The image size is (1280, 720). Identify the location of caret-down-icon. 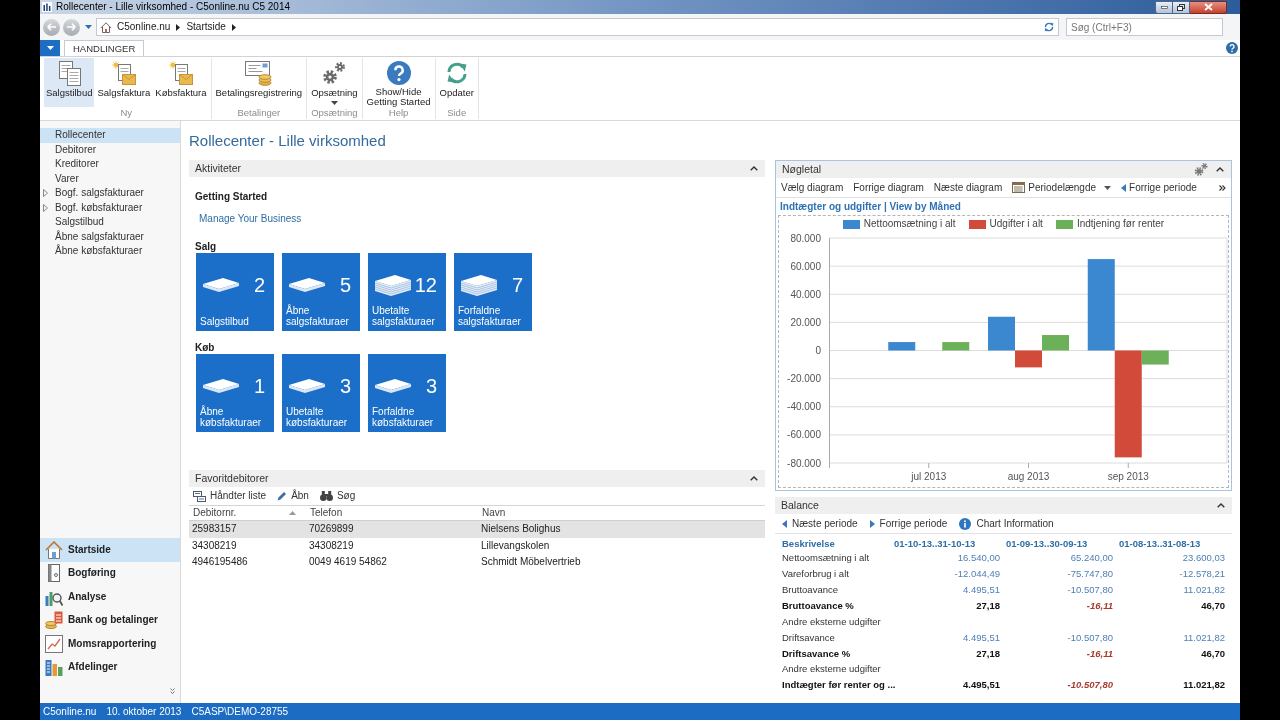
(88, 27).